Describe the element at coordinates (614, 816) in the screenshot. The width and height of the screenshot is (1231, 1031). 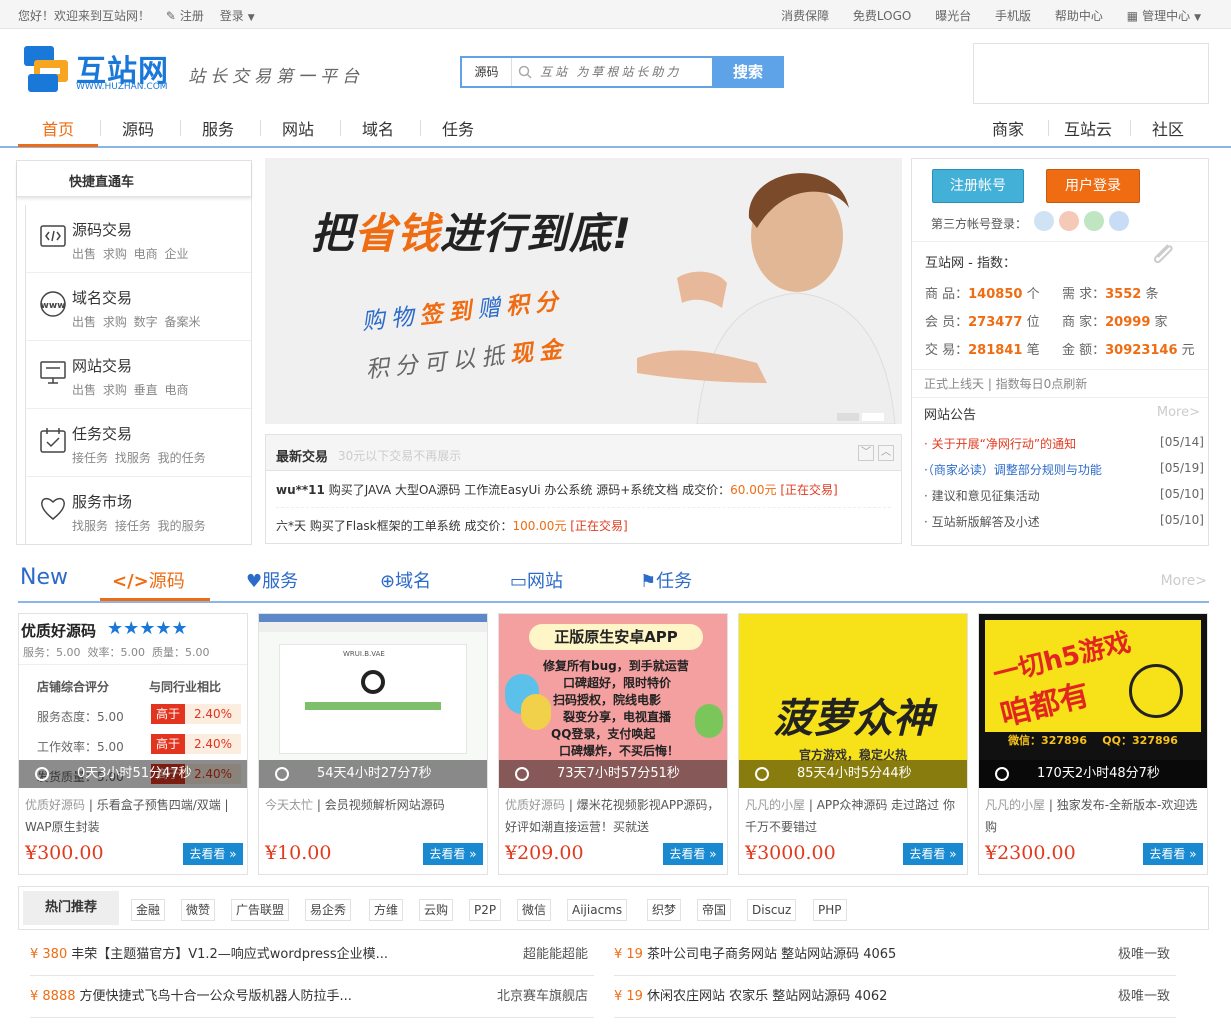
I see `product-title: 优质好源码 | 爆米花视频影视APP源码，好评如潮直接运营！买就送` at that location.